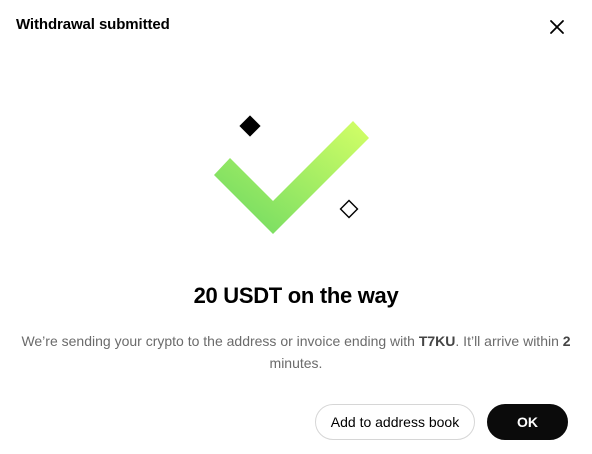 The height and width of the screenshot is (454, 592). I want to click on amount-headline: 20 USDT on the way, so click(296, 295).